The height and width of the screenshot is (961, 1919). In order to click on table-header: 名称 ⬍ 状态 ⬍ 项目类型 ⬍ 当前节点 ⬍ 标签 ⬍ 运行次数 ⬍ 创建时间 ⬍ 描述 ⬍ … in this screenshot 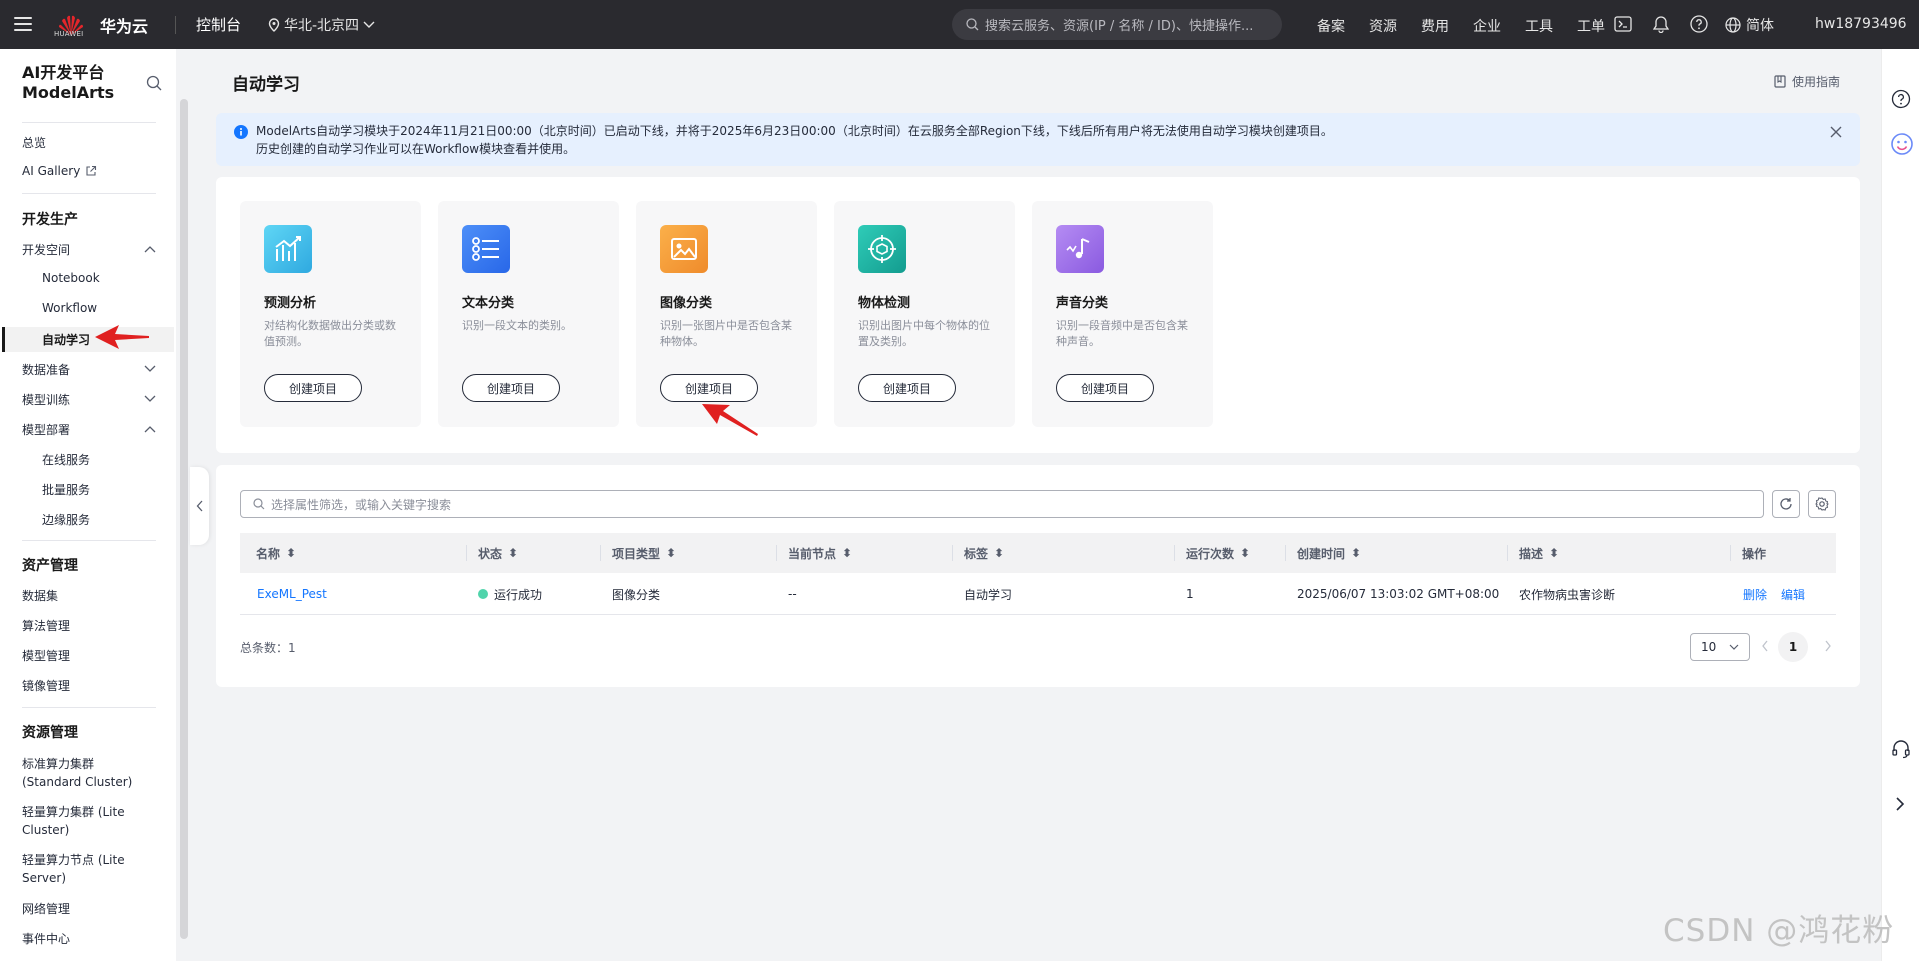, I will do `click(1038, 553)`.